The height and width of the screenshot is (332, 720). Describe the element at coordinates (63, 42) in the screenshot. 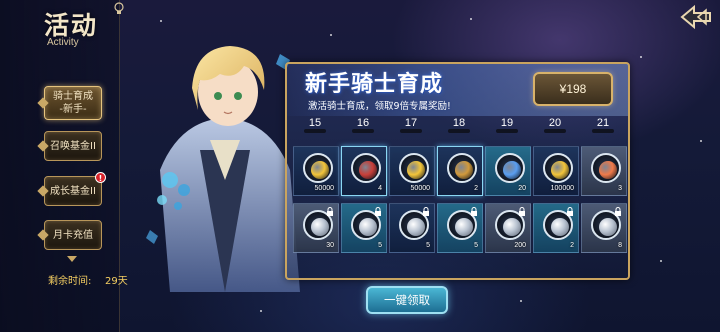

I see `page-subtitle: Activity` at that location.